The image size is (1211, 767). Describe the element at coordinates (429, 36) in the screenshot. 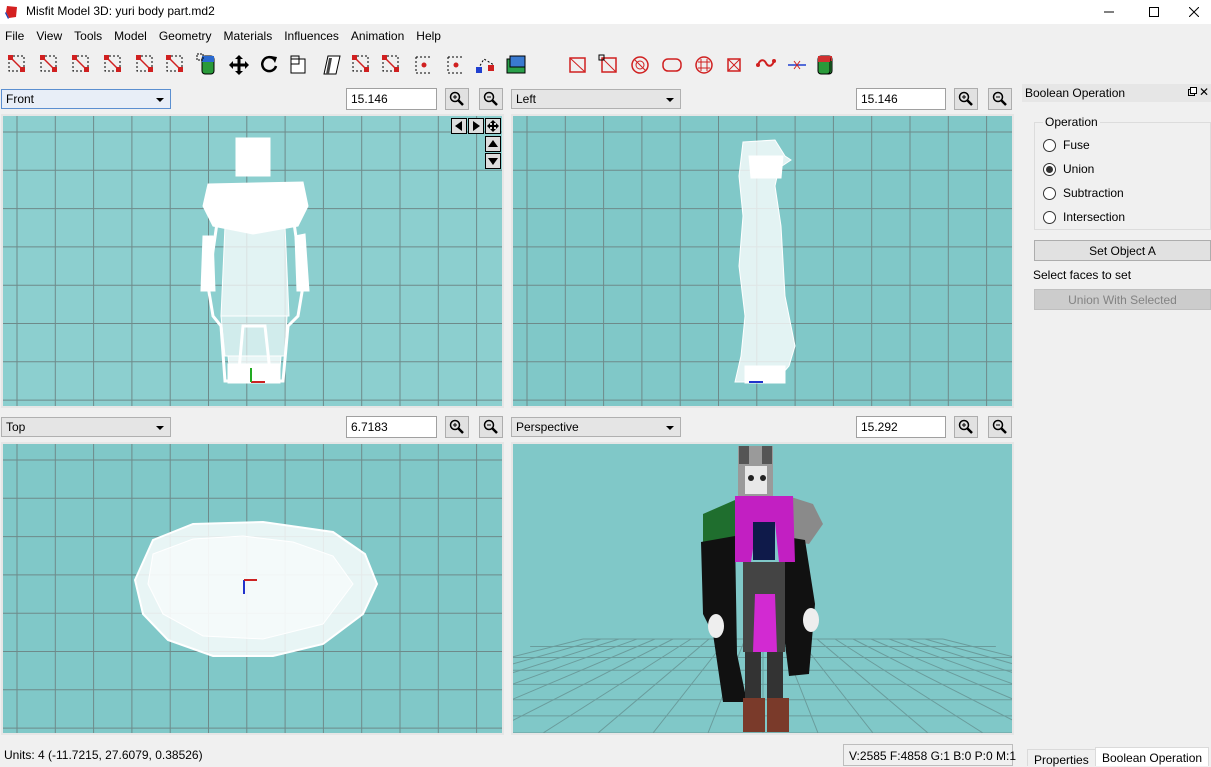

I see `menu-help: Help` at that location.